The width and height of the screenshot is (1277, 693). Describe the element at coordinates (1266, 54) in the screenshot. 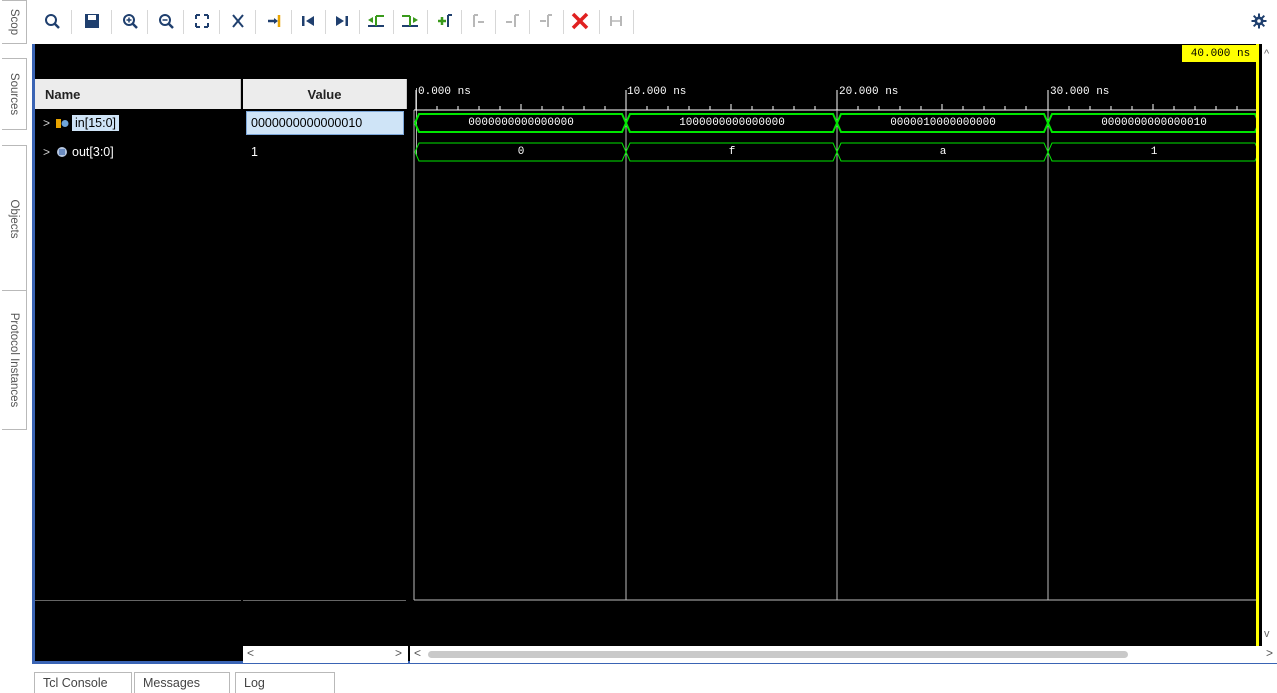

I see `scroll-up-icon: ^` at that location.